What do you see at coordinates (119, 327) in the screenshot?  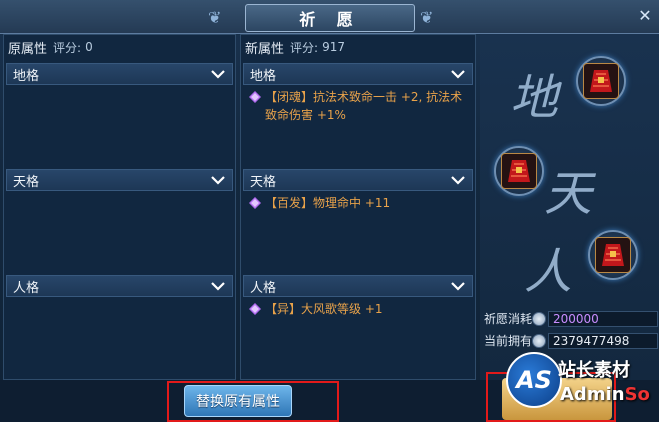 I see `section-human: 人格` at bounding box center [119, 327].